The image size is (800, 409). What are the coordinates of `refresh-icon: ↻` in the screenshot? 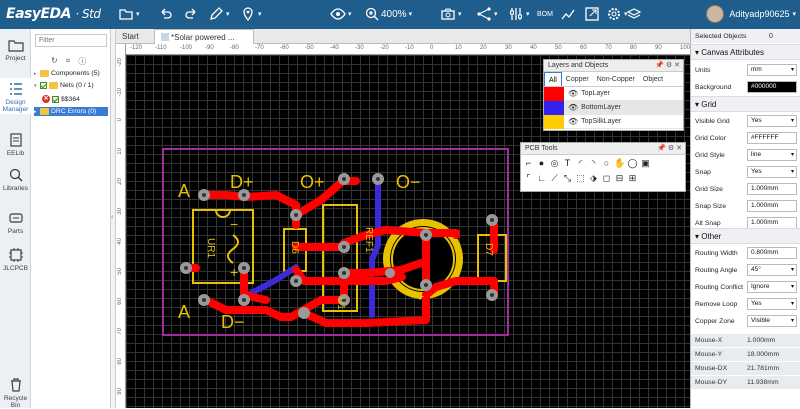 It's located at (54, 61).